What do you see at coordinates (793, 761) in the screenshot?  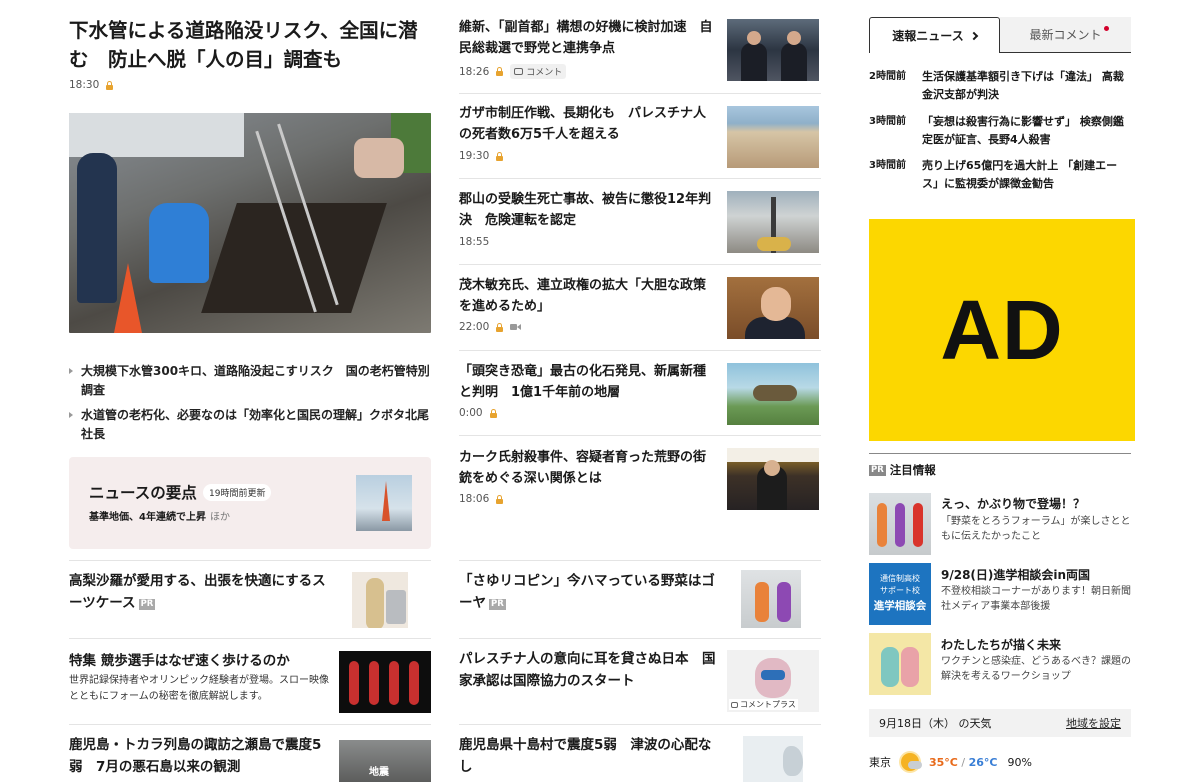 I see `thumb-land` at bounding box center [793, 761].